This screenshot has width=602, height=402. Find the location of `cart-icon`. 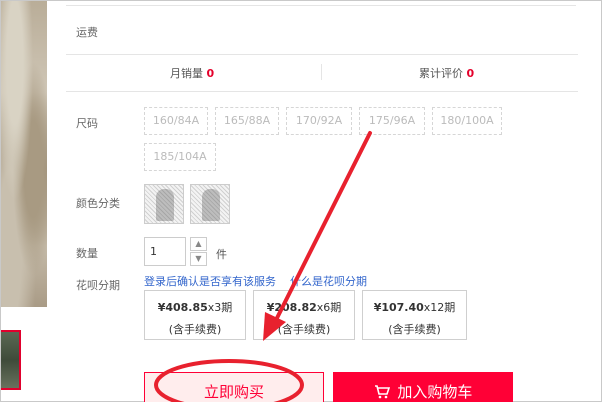

cart-icon is located at coordinates (386, 392).